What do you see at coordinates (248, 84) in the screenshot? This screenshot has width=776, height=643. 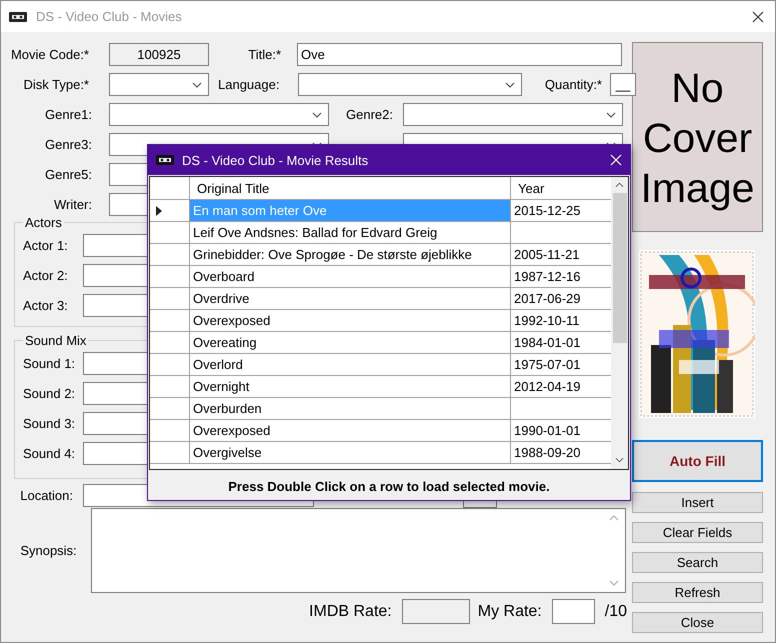 I see `field-label: Language:` at bounding box center [248, 84].